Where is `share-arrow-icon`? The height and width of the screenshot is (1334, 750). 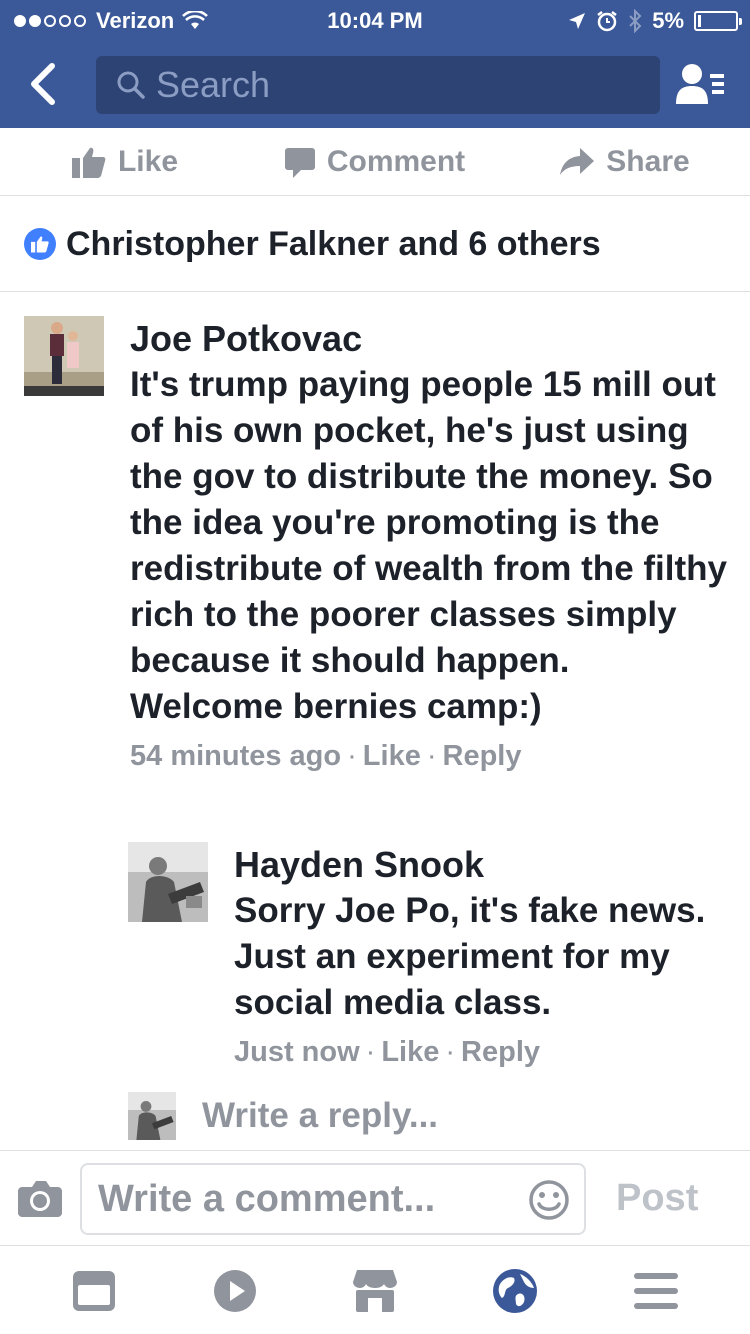
share-arrow-icon is located at coordinates (577, 161).